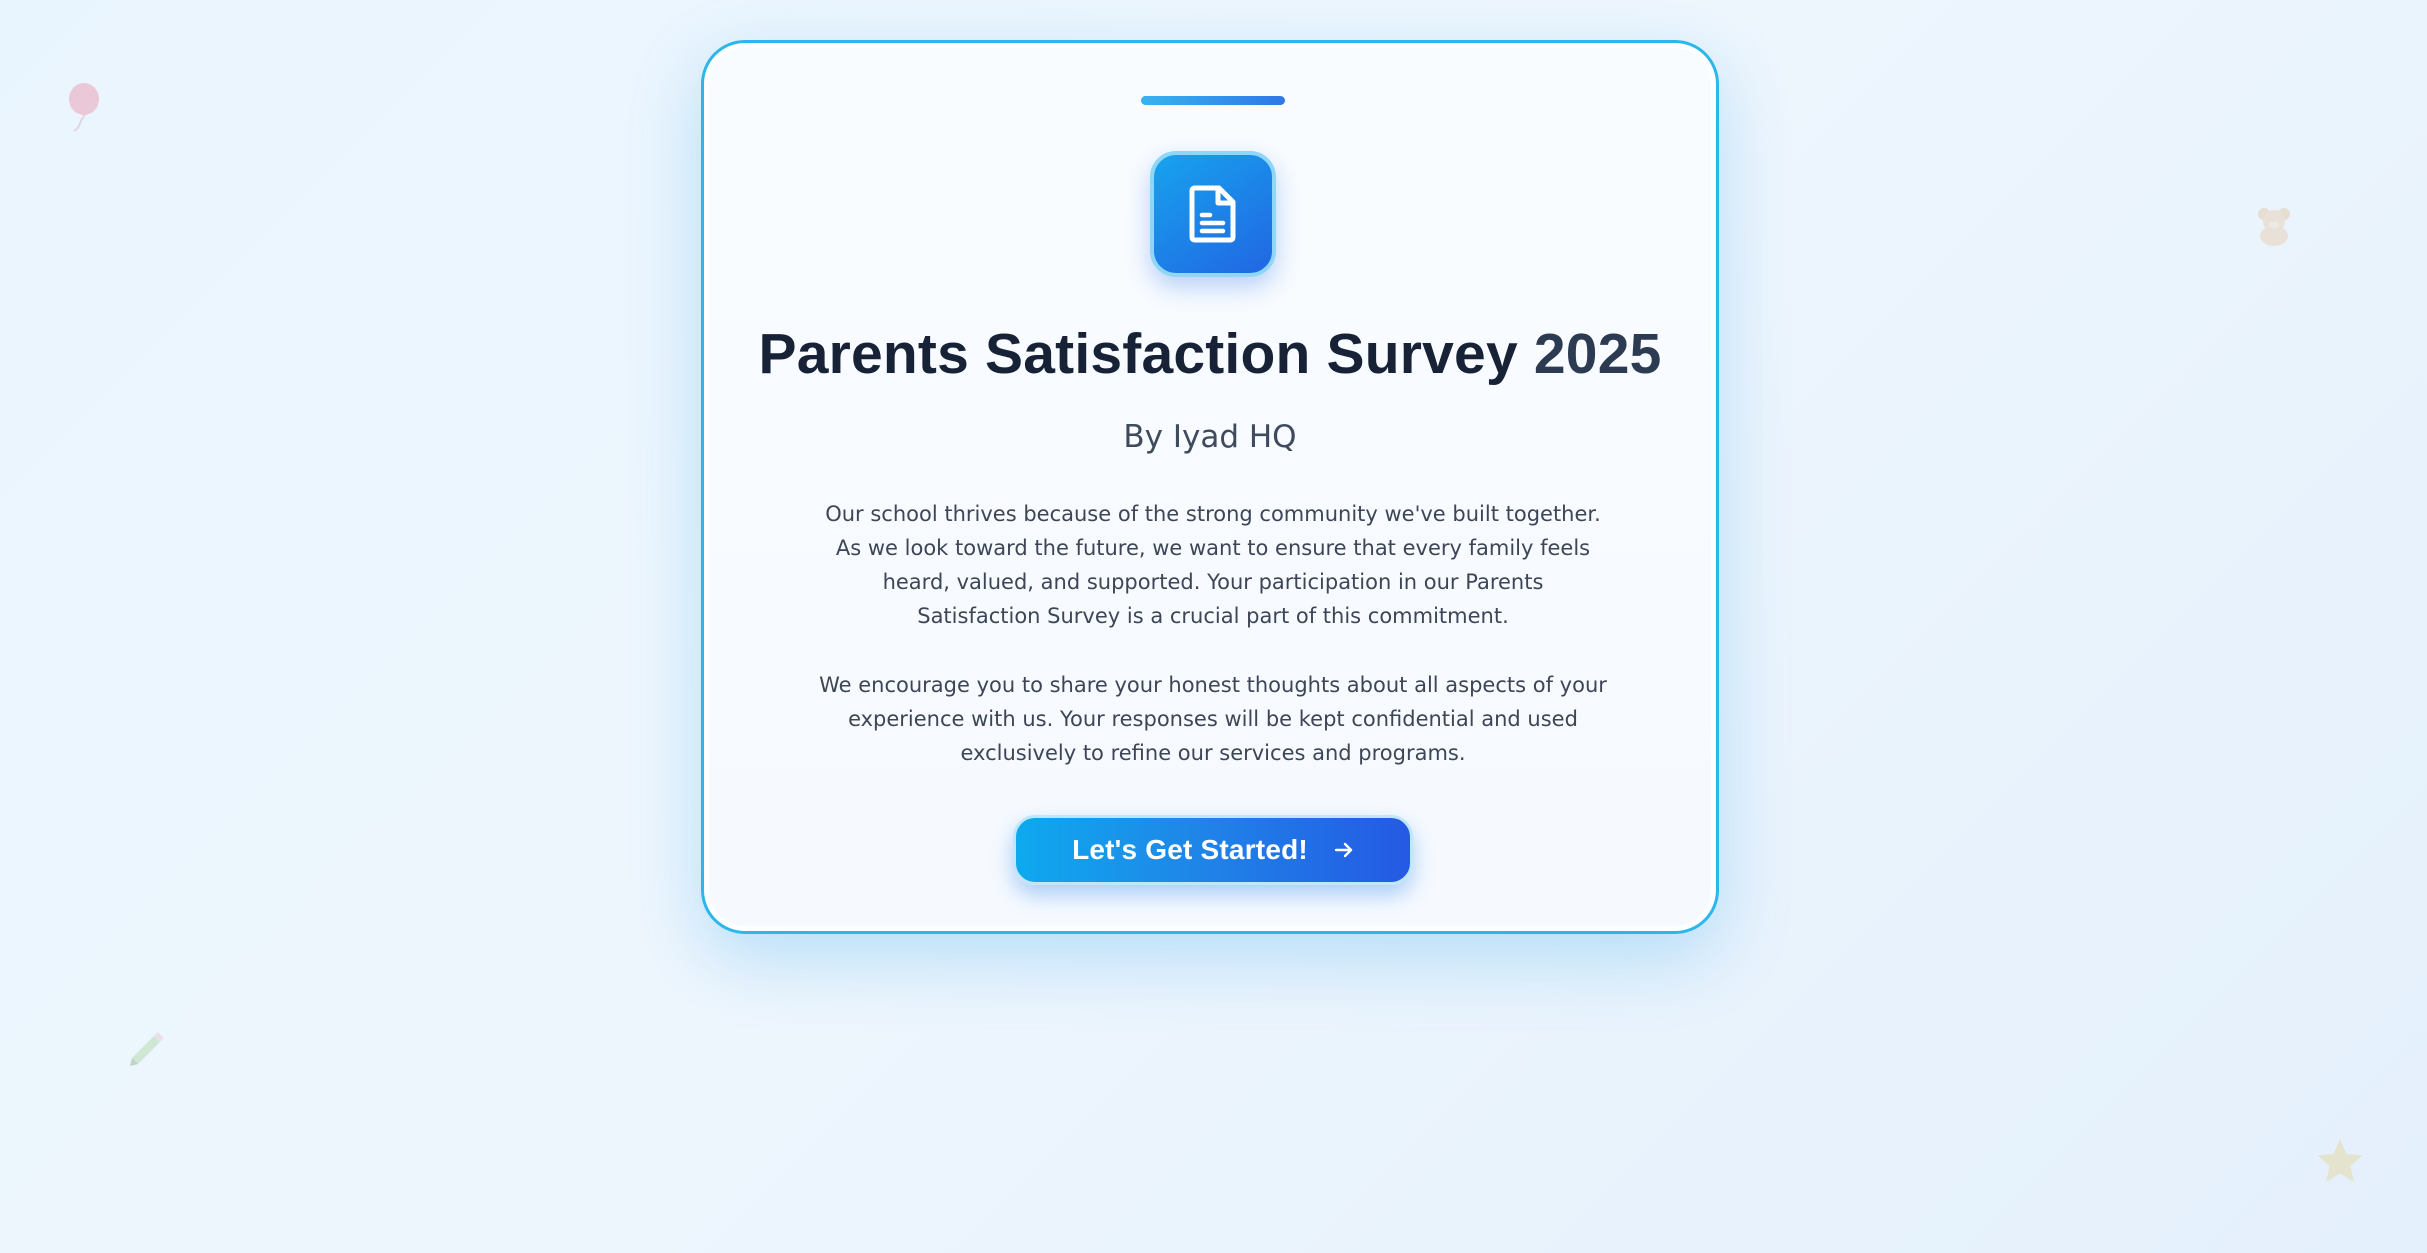 The width and height of the screenshot is (2427, 1253). I want to click on survey-author: By Iyad HQ, so click(1210, 437).